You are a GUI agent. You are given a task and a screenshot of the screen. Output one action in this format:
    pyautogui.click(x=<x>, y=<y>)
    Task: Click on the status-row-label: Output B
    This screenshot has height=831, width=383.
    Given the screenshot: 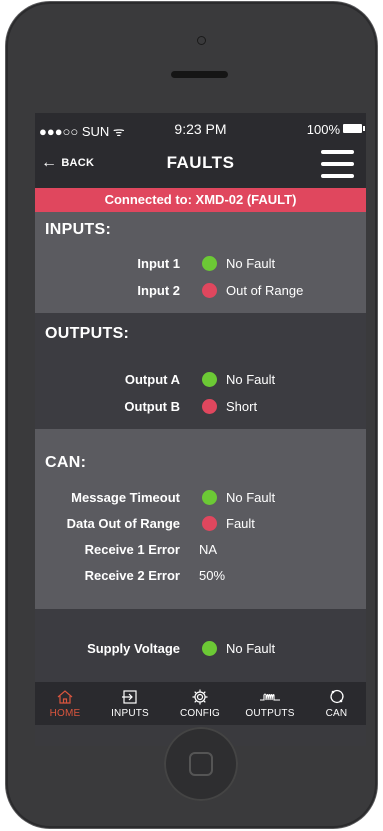 What is the action you would take?
    pyautogui.click(x=152, y=406)
    